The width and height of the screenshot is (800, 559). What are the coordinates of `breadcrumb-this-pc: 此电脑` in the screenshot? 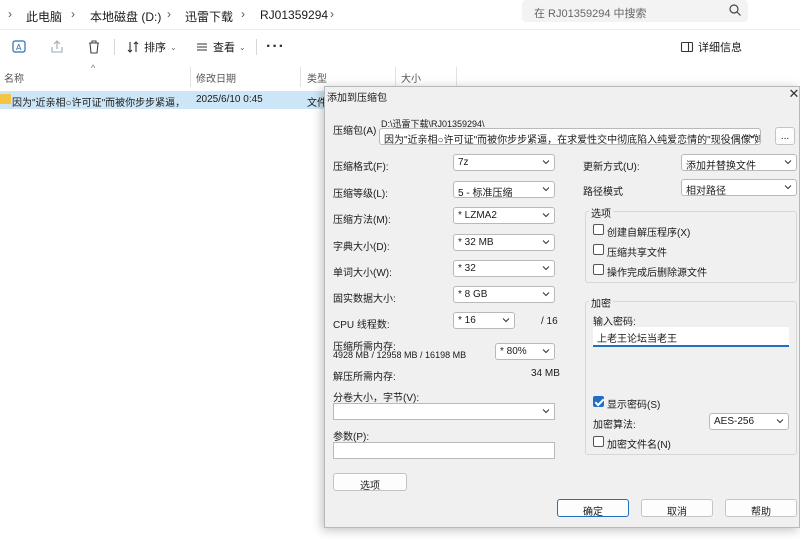 It's located at (44, 16).